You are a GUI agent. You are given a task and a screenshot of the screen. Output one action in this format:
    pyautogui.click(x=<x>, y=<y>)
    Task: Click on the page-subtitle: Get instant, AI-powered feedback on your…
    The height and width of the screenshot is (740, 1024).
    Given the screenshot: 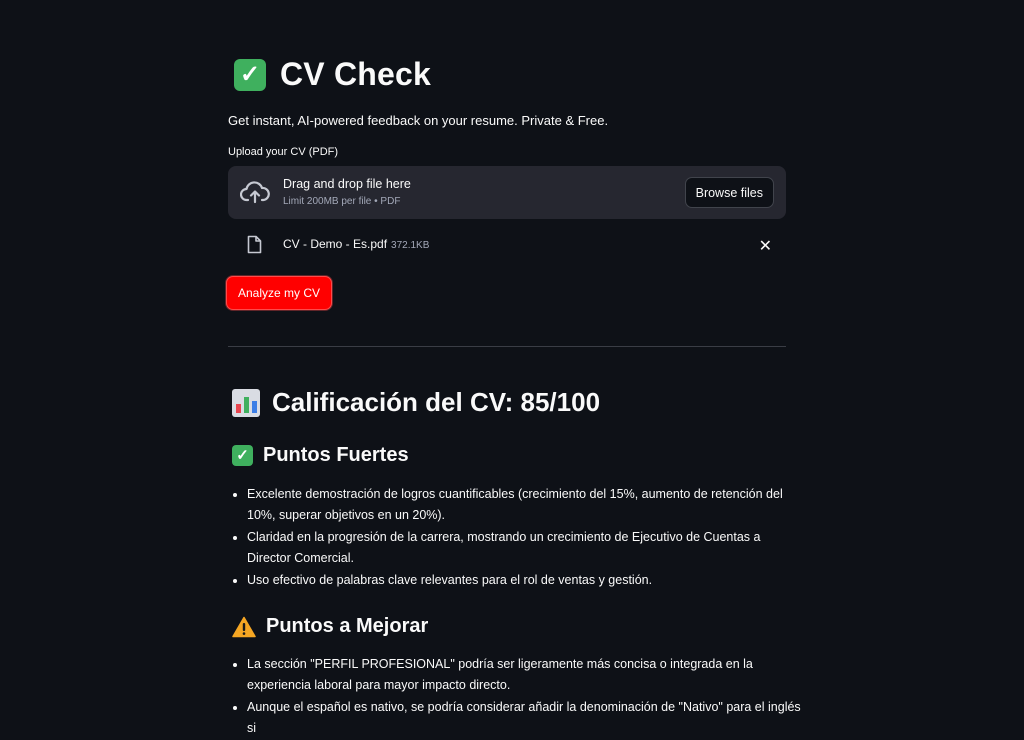 What is the action you would take?
    pyautogui.click(x=418, y=120)
    